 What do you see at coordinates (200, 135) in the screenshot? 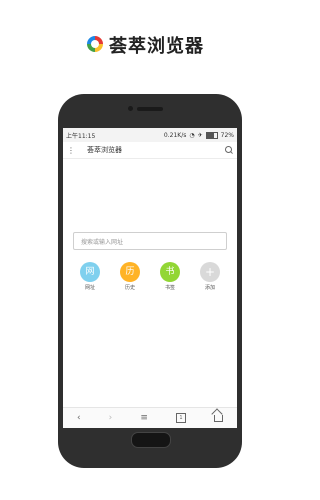
I see `airplane-icon: ✈` at bounding box center [200, 135].